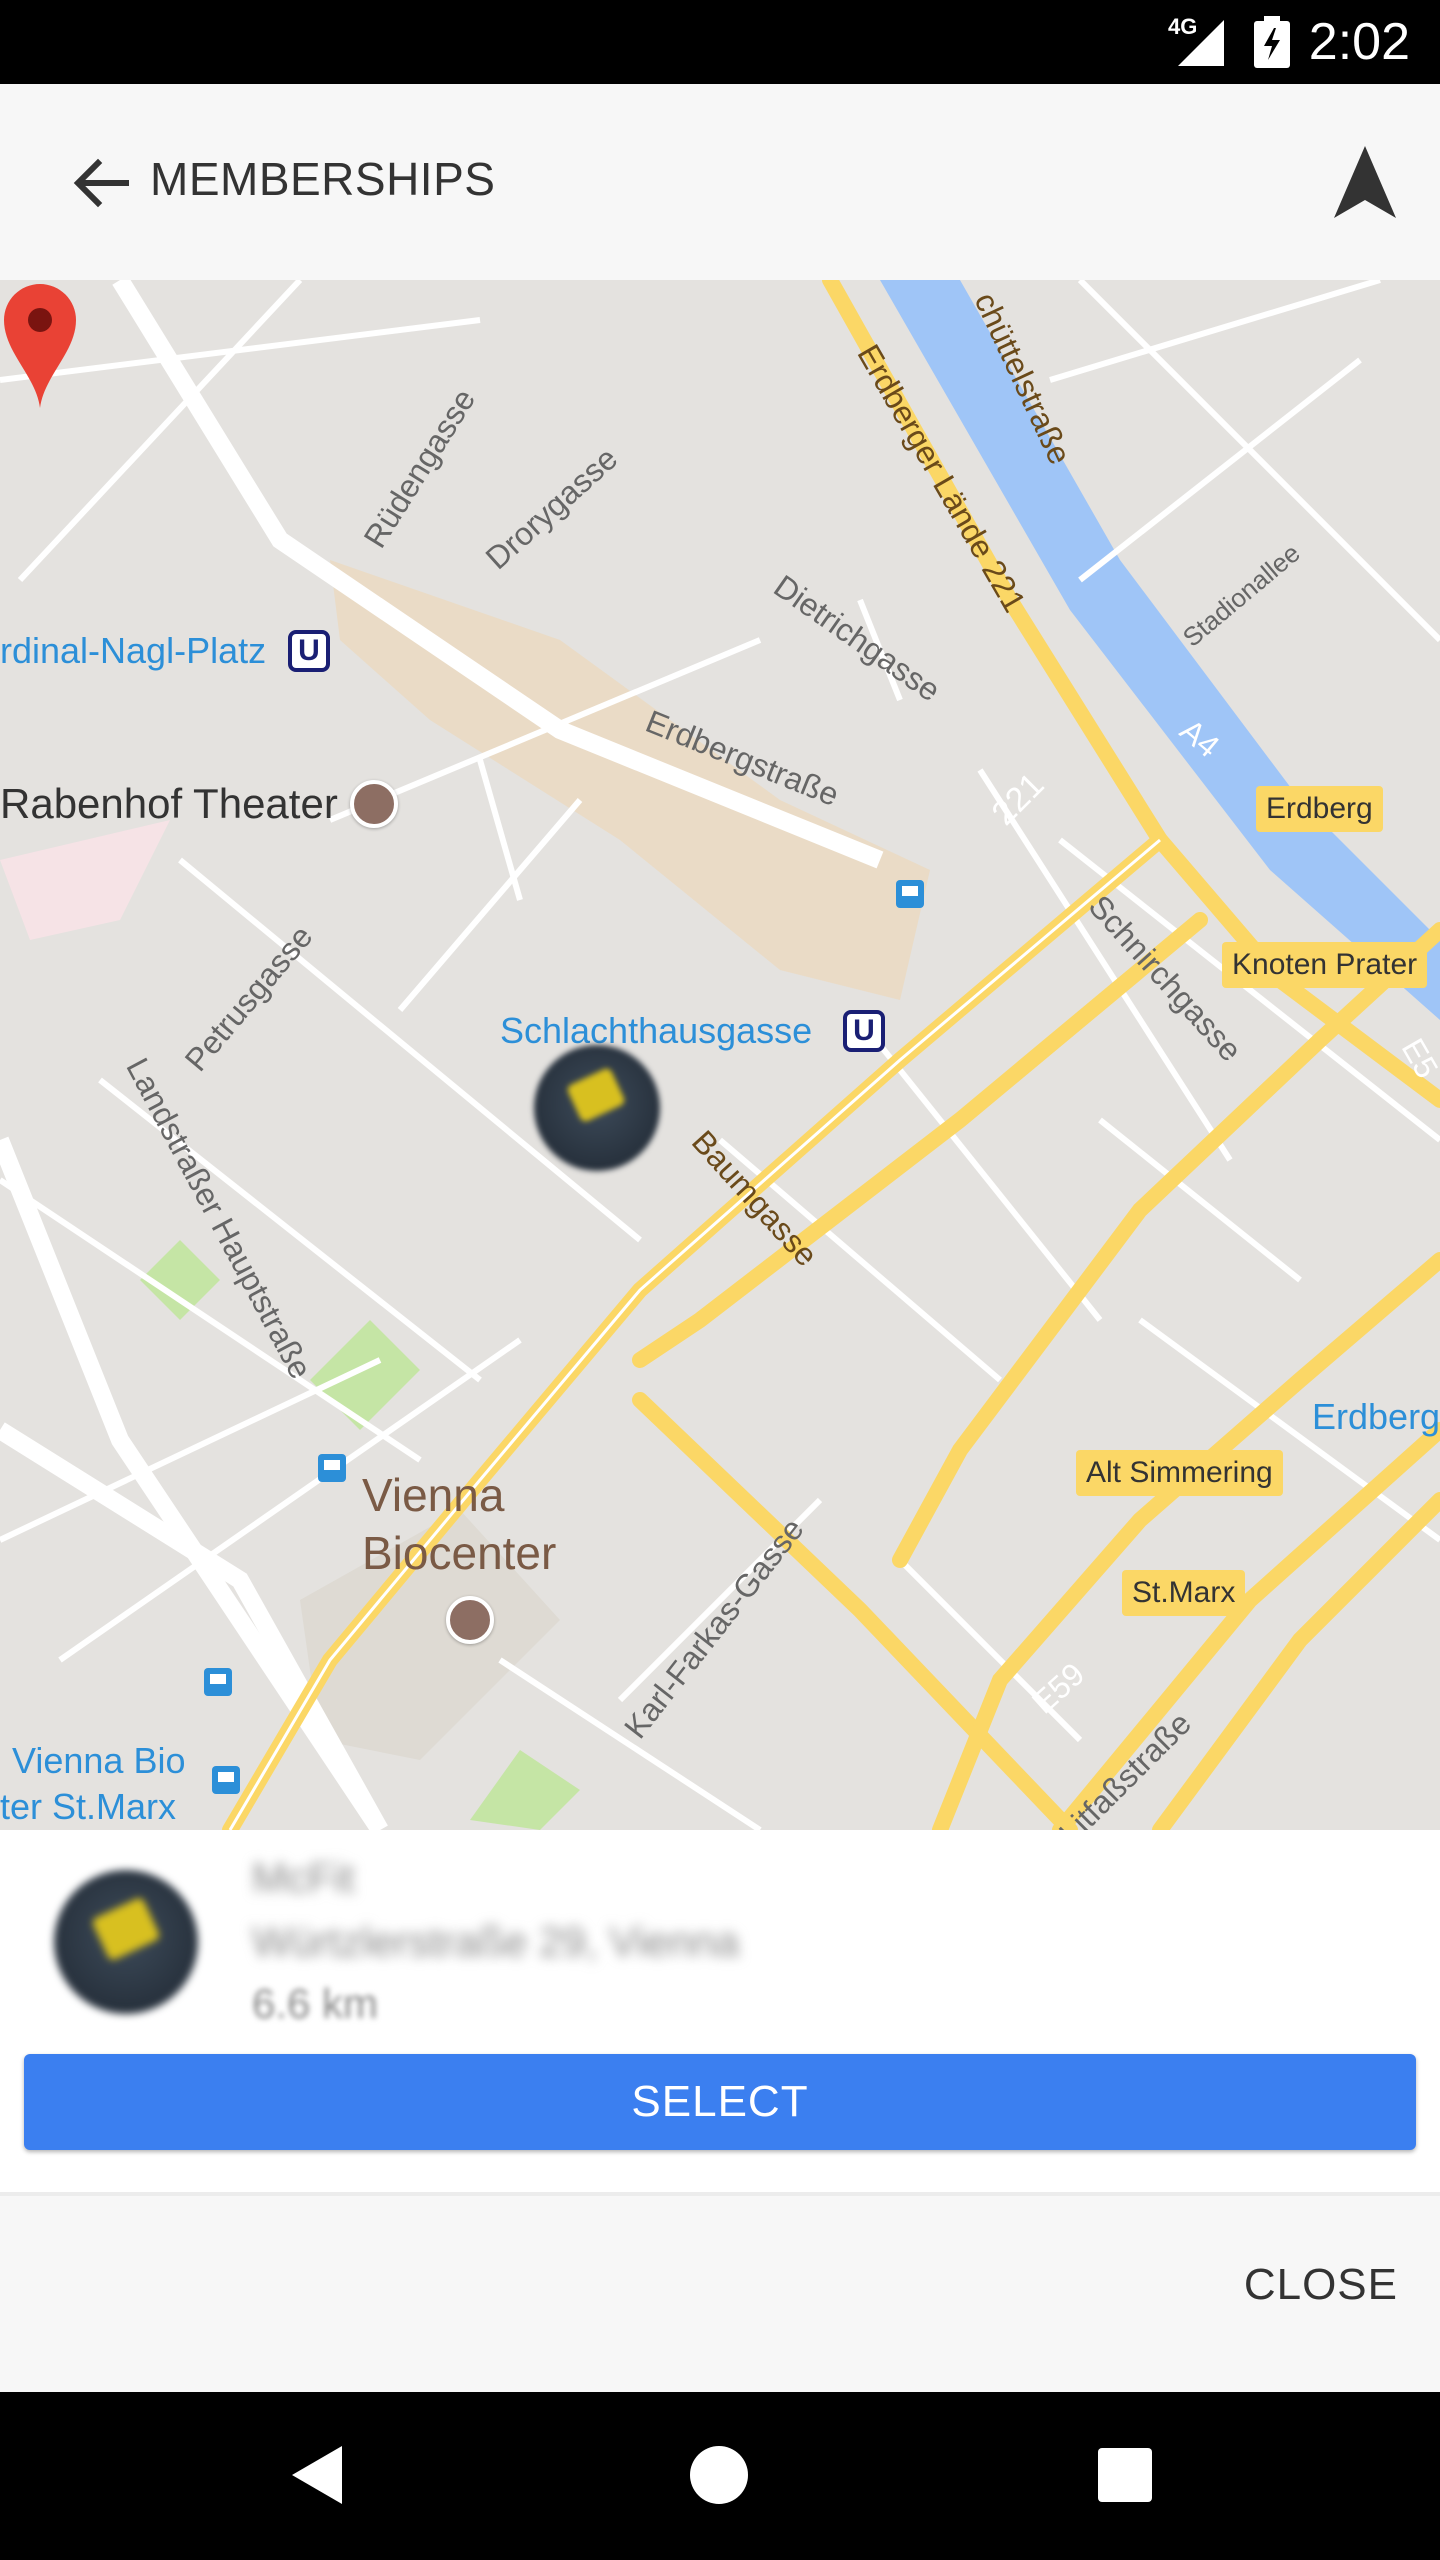 This screenshot has height=2560, width=1440. What do you see at coordinates (126, 1942) in the screenshot?
I see `gym-logo-avatar` at bounding box center [126, 1942].